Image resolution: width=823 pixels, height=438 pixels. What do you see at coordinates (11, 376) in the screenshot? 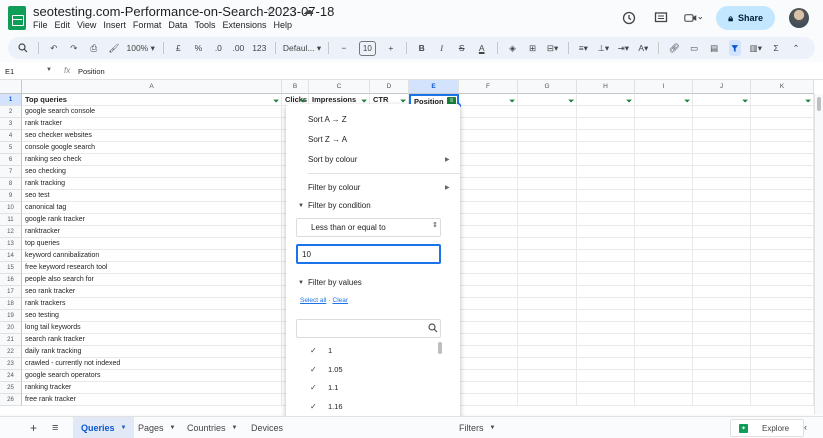
I see `row-header: 24` at bounding box center [11, 376].